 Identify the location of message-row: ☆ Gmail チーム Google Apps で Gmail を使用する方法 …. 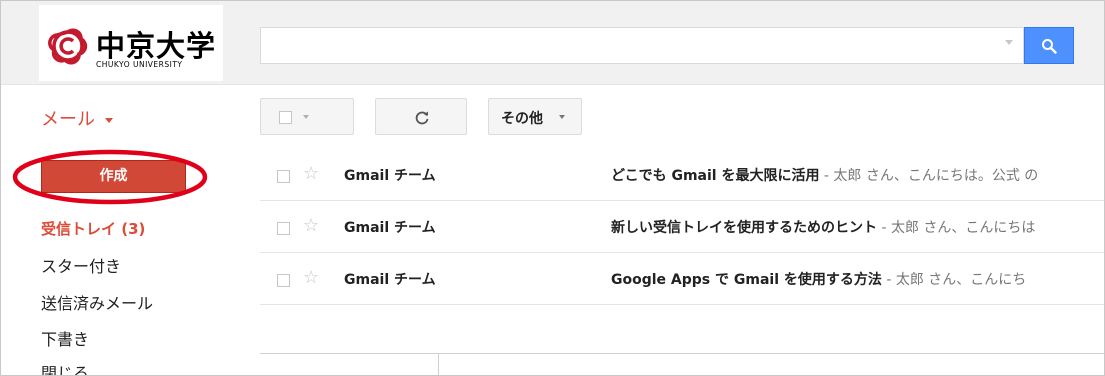
(682, 279).